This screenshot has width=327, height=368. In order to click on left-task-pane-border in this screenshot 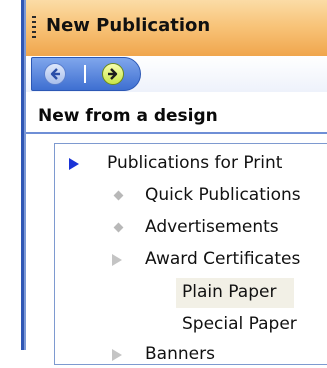, I will do `click(13, 175)`.